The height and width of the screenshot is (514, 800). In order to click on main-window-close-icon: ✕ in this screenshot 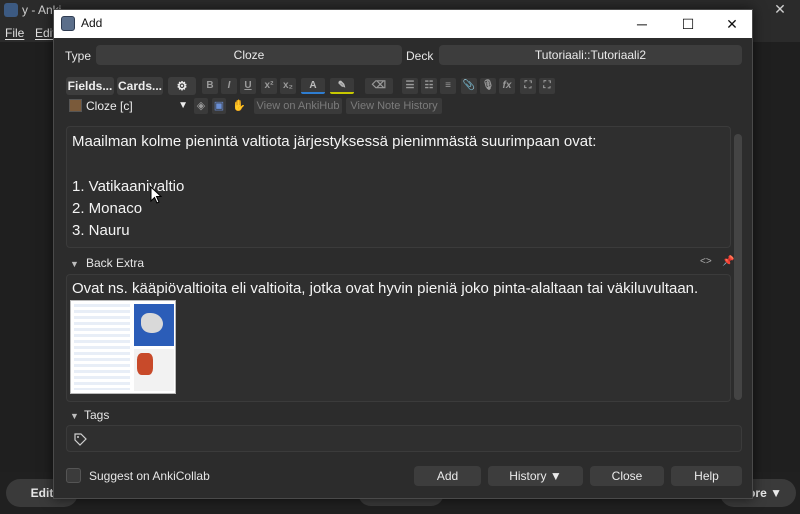, I will do `click(780, 9)`.